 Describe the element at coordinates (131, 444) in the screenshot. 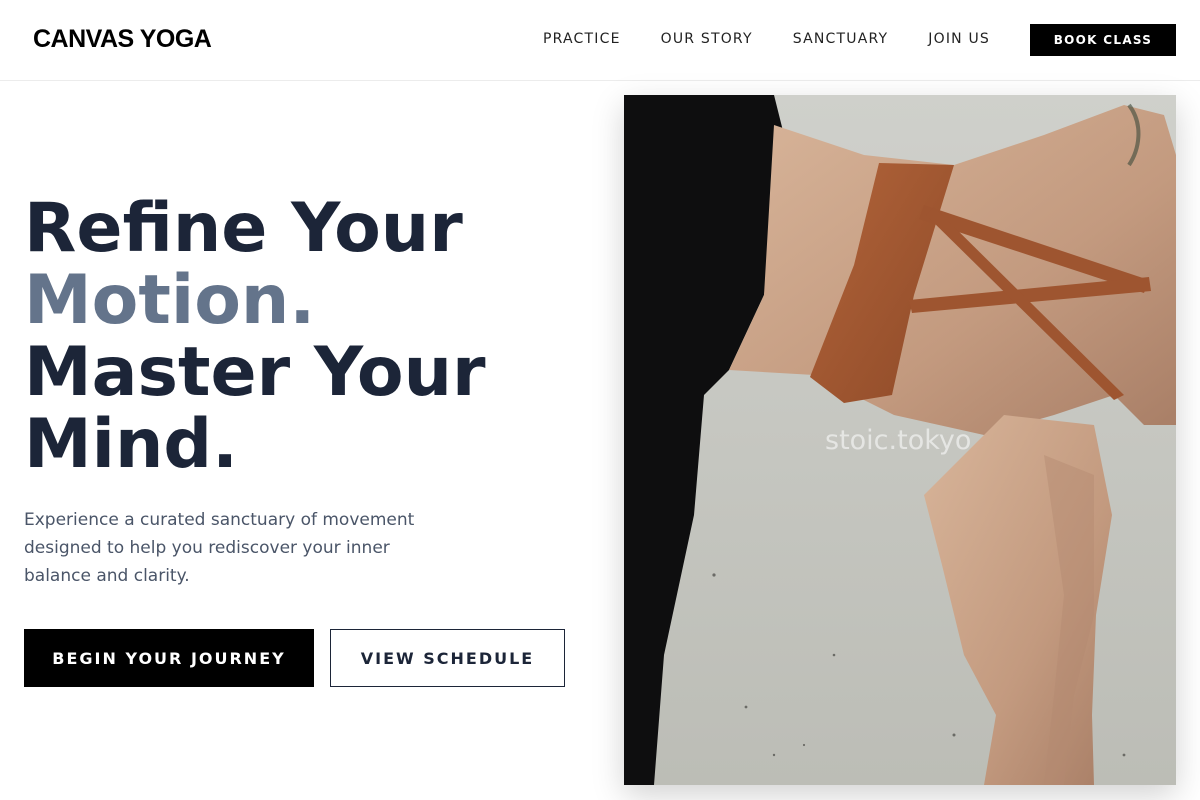

I see `hero-heading-line-4: Mind.` at that location.